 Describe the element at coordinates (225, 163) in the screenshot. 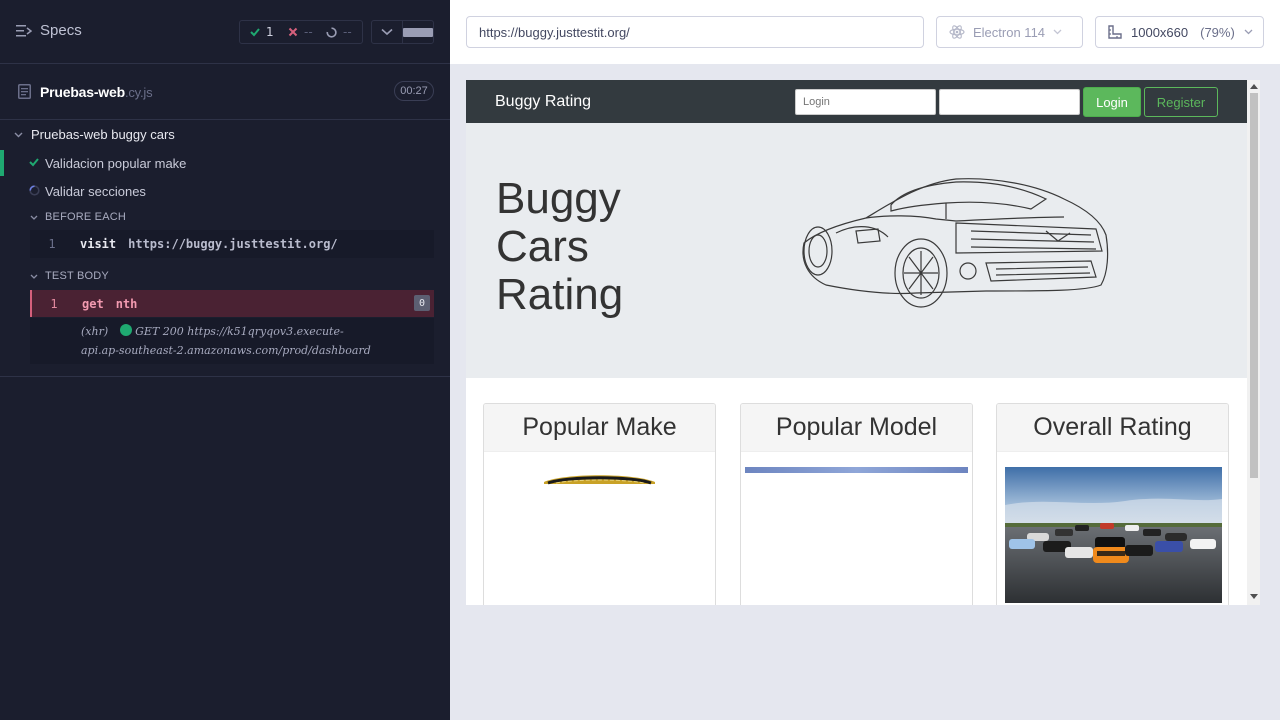

I see `test-item-passed: Validacion popular make` at that location.